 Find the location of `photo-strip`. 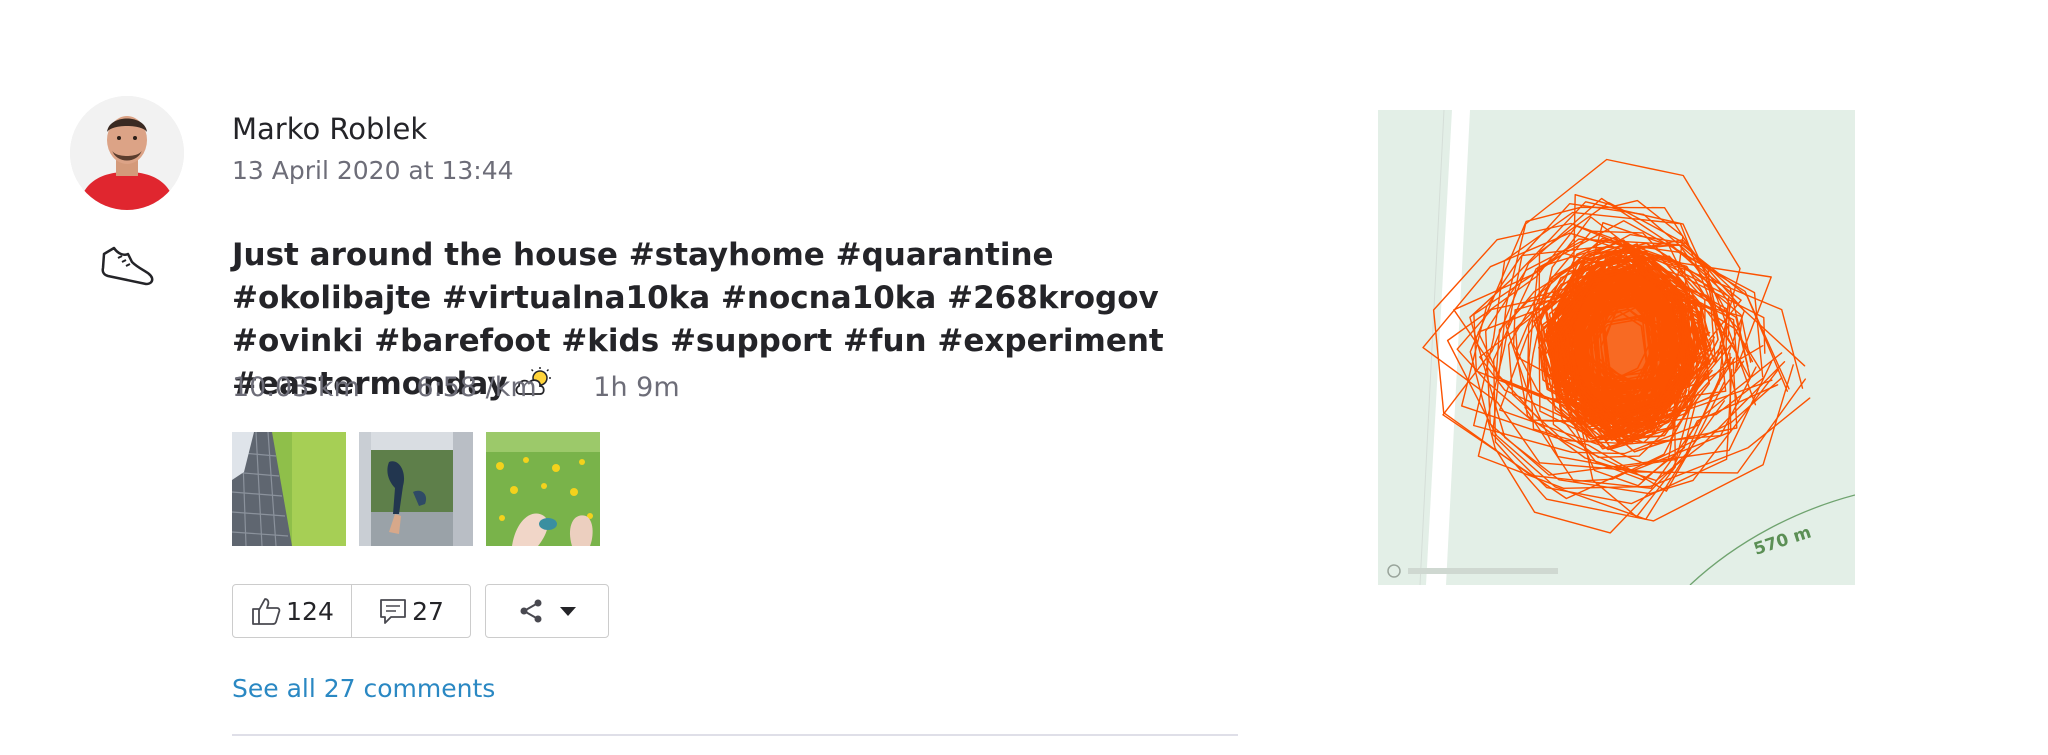

photo-strip is located at coordinates (416, 489).